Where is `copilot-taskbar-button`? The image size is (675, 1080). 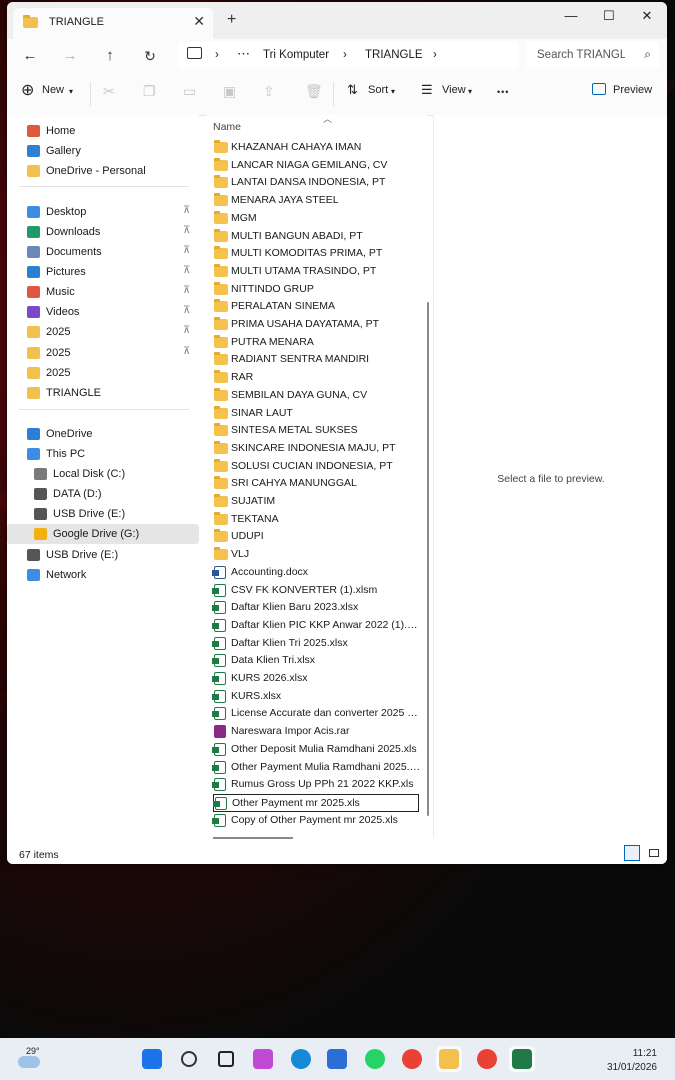 copilot-taskbar-button is located at coordinates (263, 1059).